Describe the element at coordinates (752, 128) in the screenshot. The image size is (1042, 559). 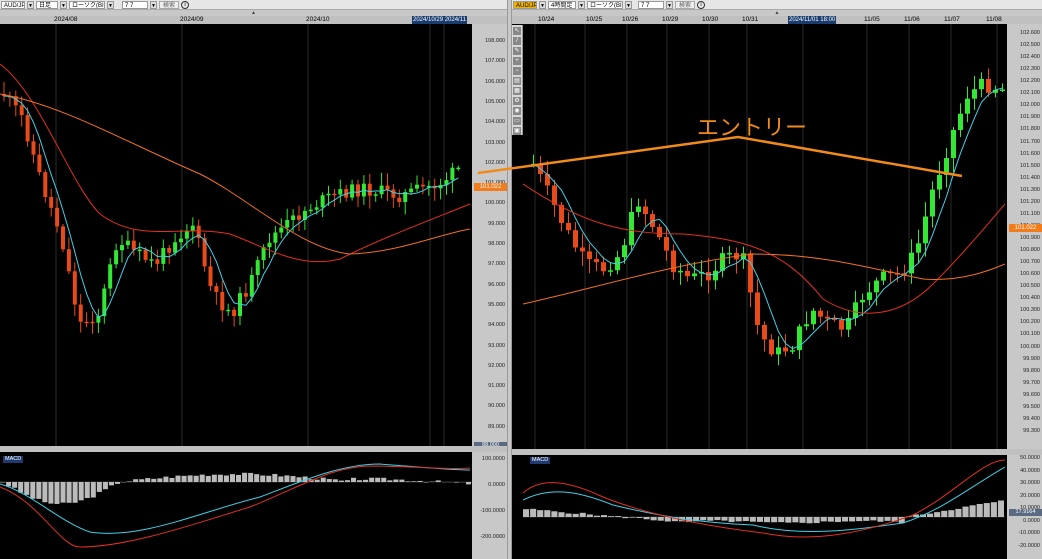
I see `entry-annotation: エントリー` at that location.